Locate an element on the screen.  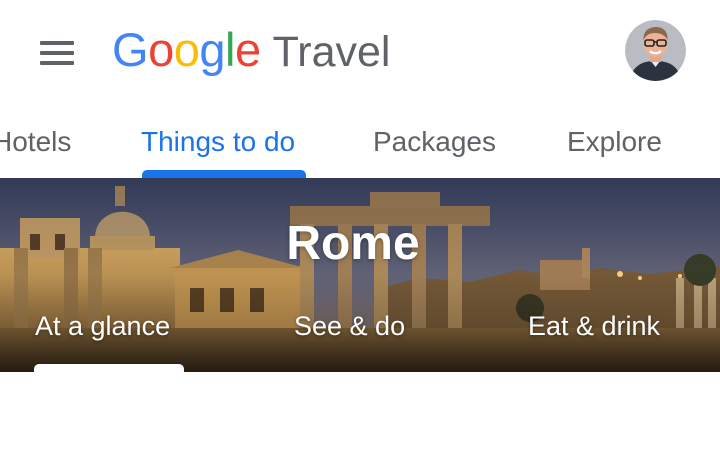
active-tab-indicator is located at coordinates (224, 174).